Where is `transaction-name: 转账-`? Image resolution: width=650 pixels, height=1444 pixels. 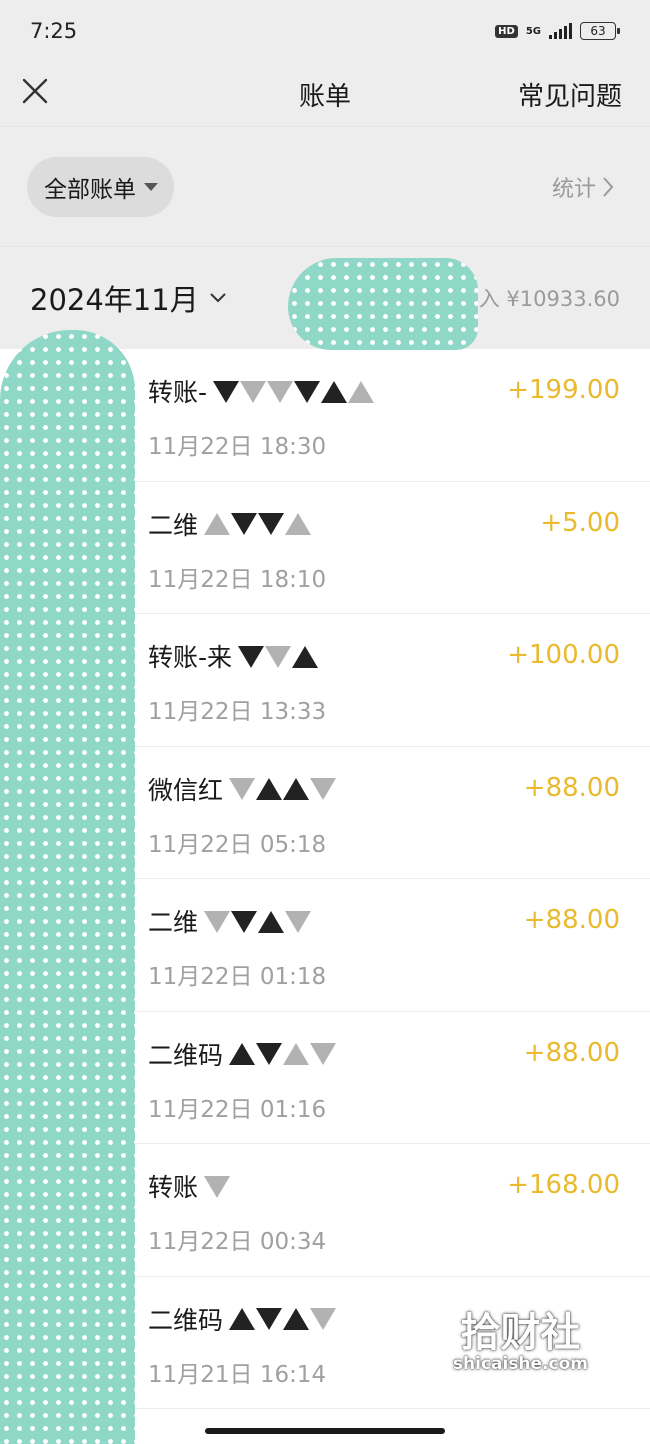 transaction-name: 转账- is located at coordinates (261, 391).